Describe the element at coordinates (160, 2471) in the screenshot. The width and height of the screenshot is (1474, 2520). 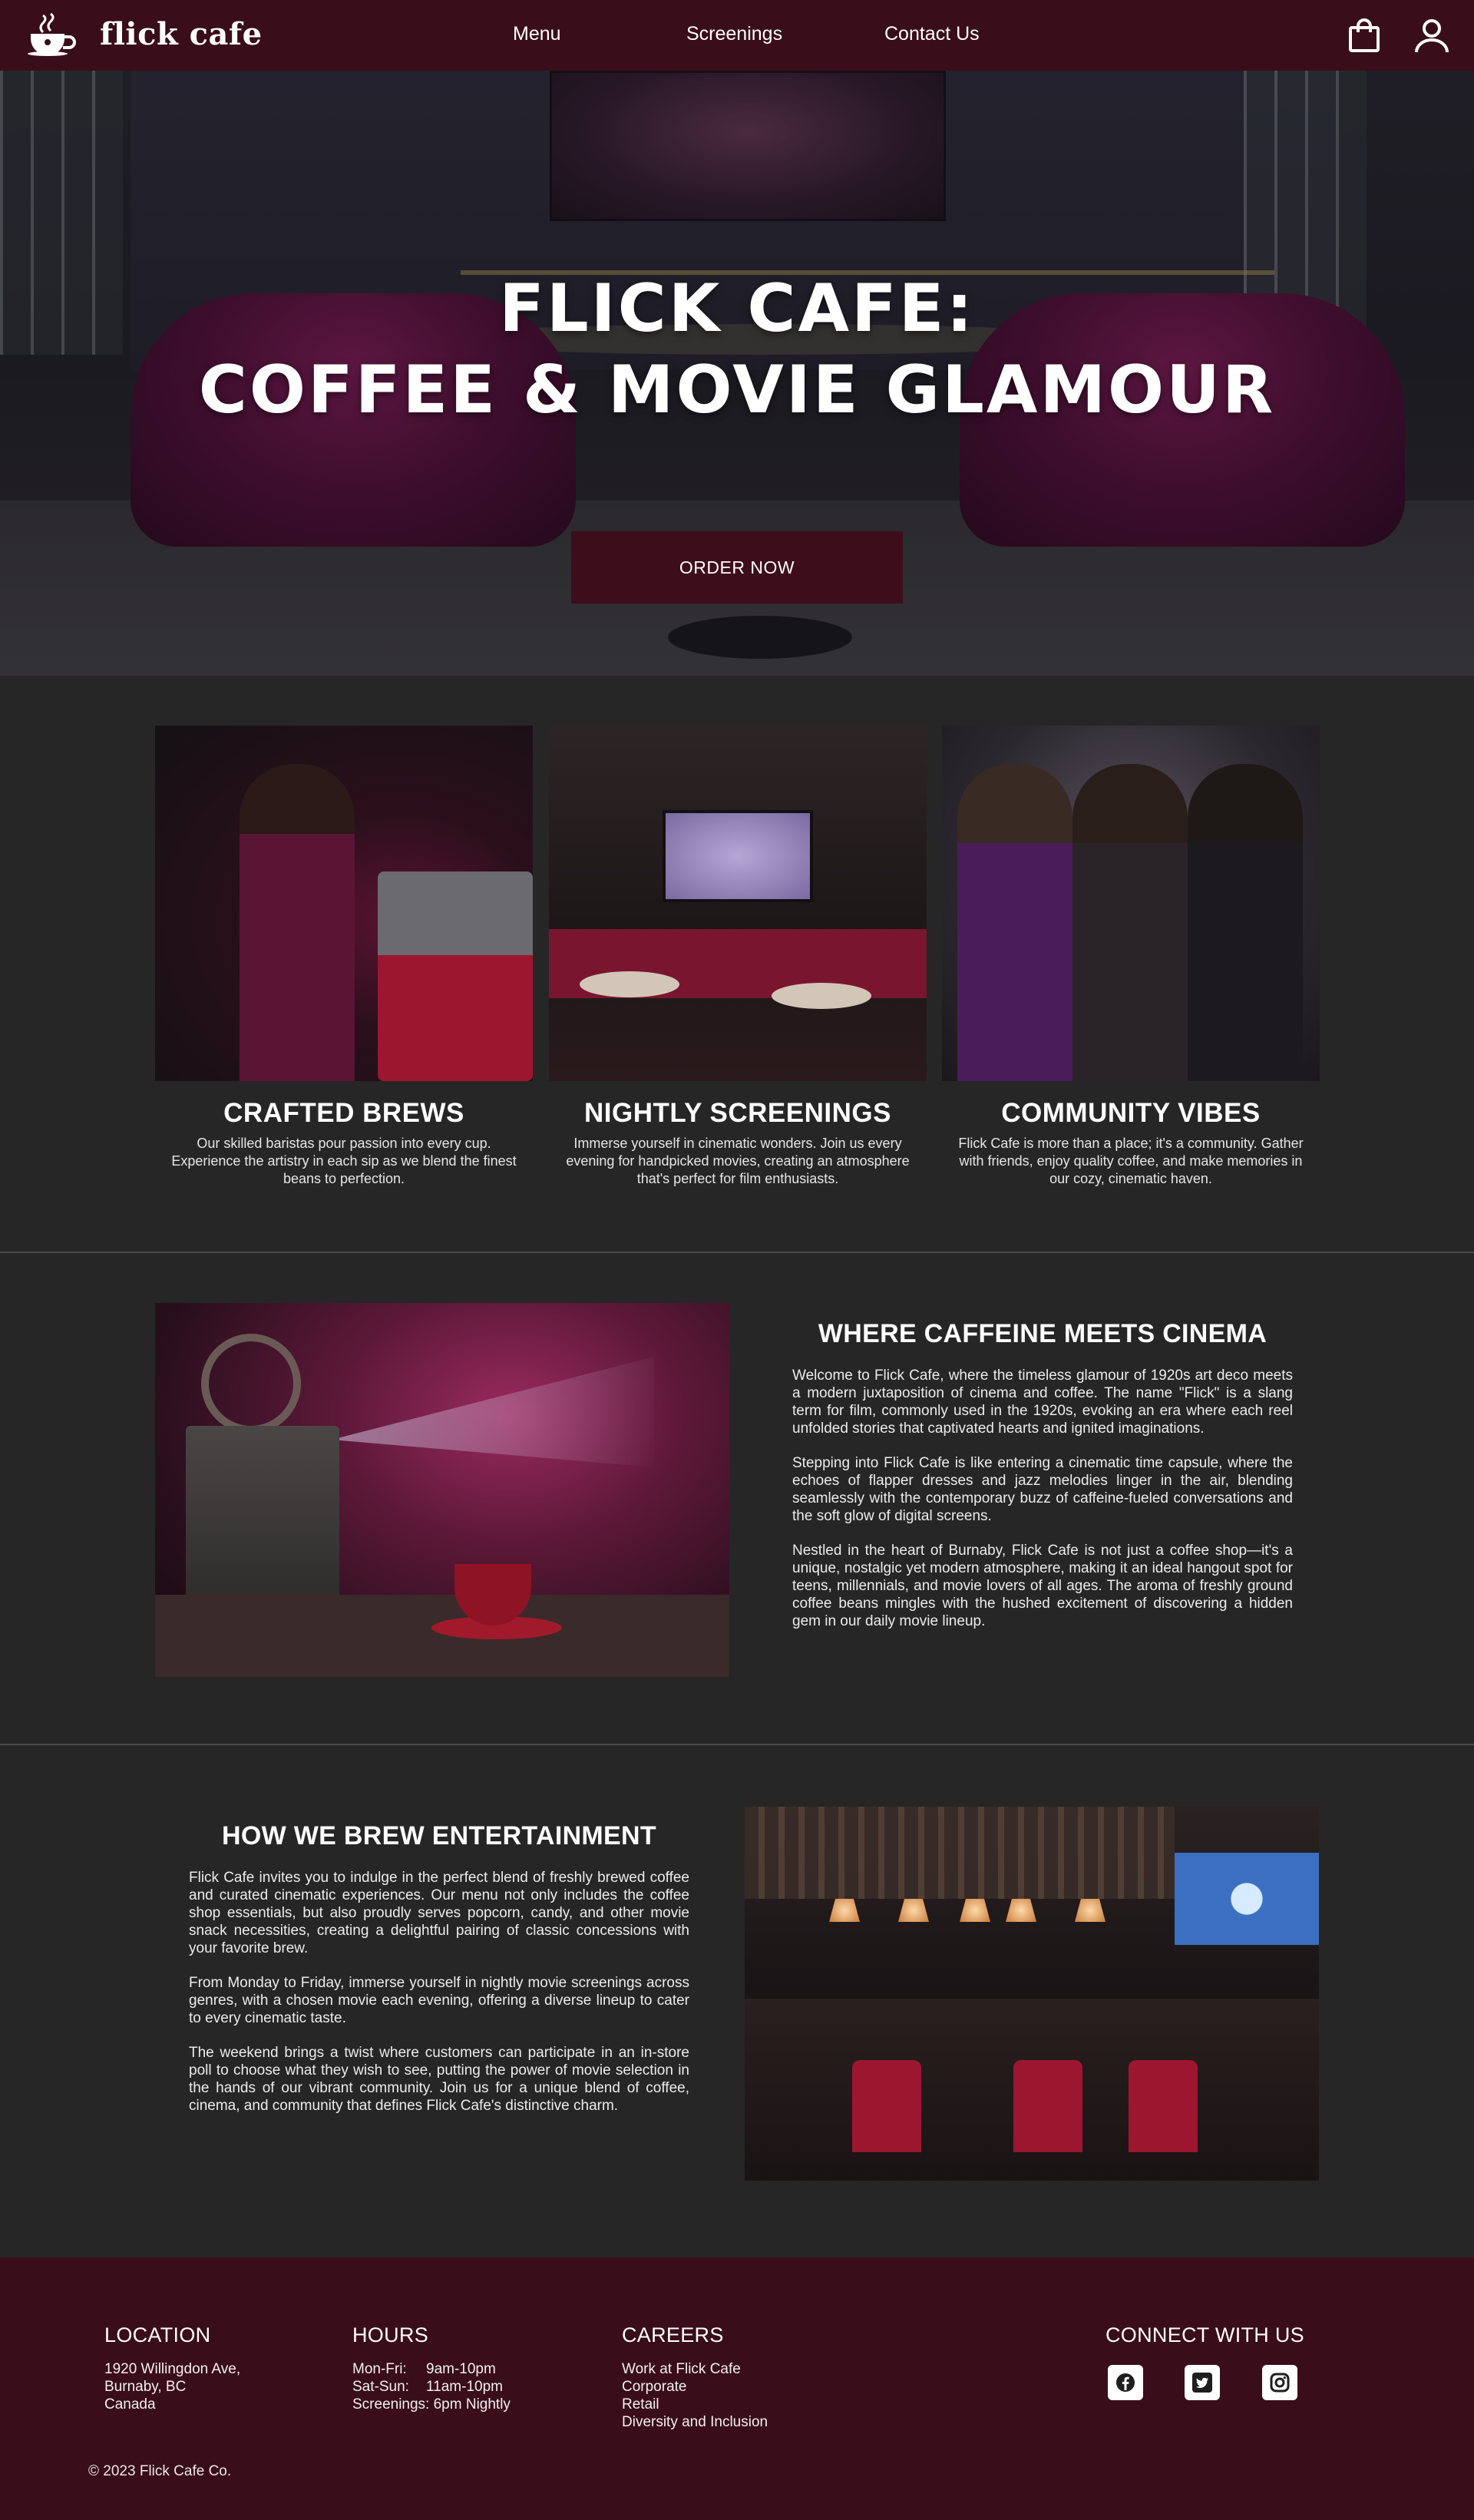
I see `copyright-text: © 2023 Flick Cafe Co.` at that location.